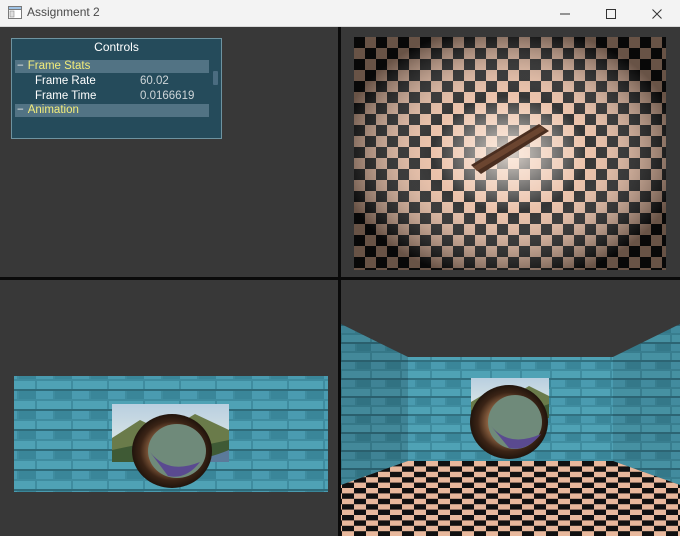 The width and height of the screenshot is (680, 536). Describe the element at coordinates (215, 78) in the screenshot. I see `panel-scrollbar` at that location.